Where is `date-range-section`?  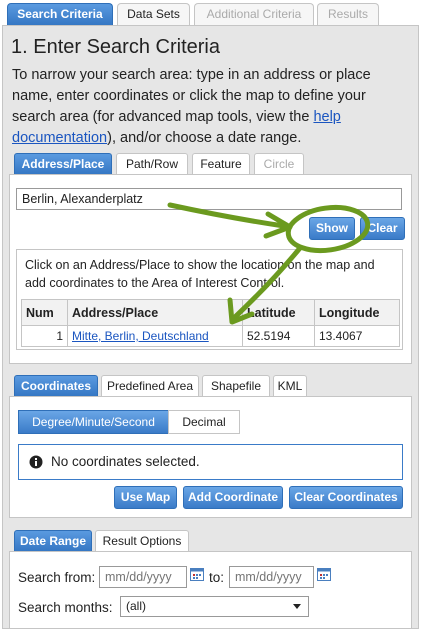 date-range-section is located at coordinates (210, 590).